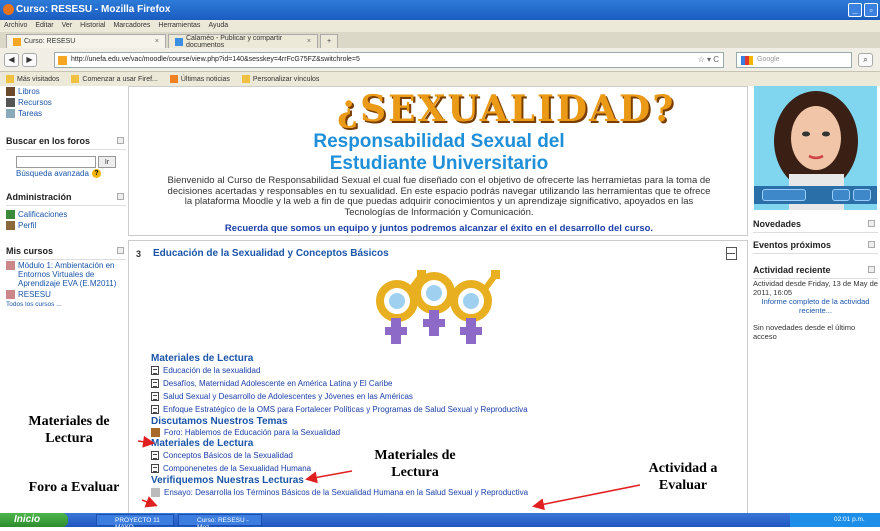 Image resolution: width=880 pixels, height=531 pixels. What do you see at coordinates (146, 441) in the screenshot?
I see `arrow-to-forum` at bounding box center [146, 441].